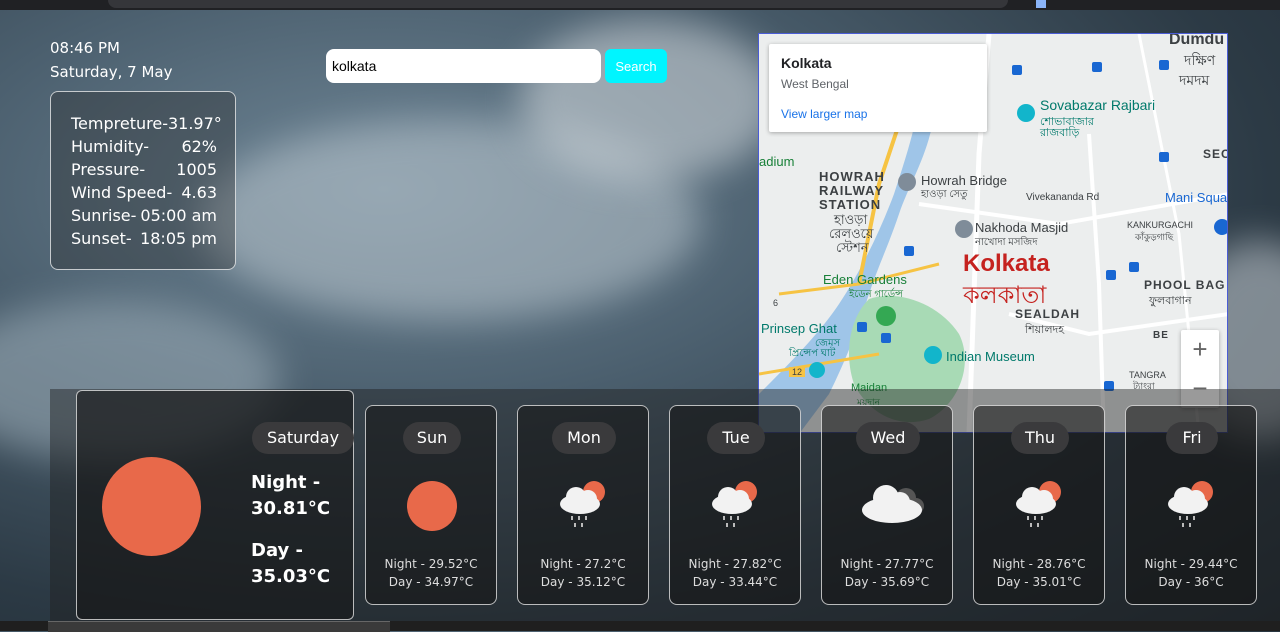  I want to click on forecast-night-temp: Night - 28.76°C, so click(1039, 564).